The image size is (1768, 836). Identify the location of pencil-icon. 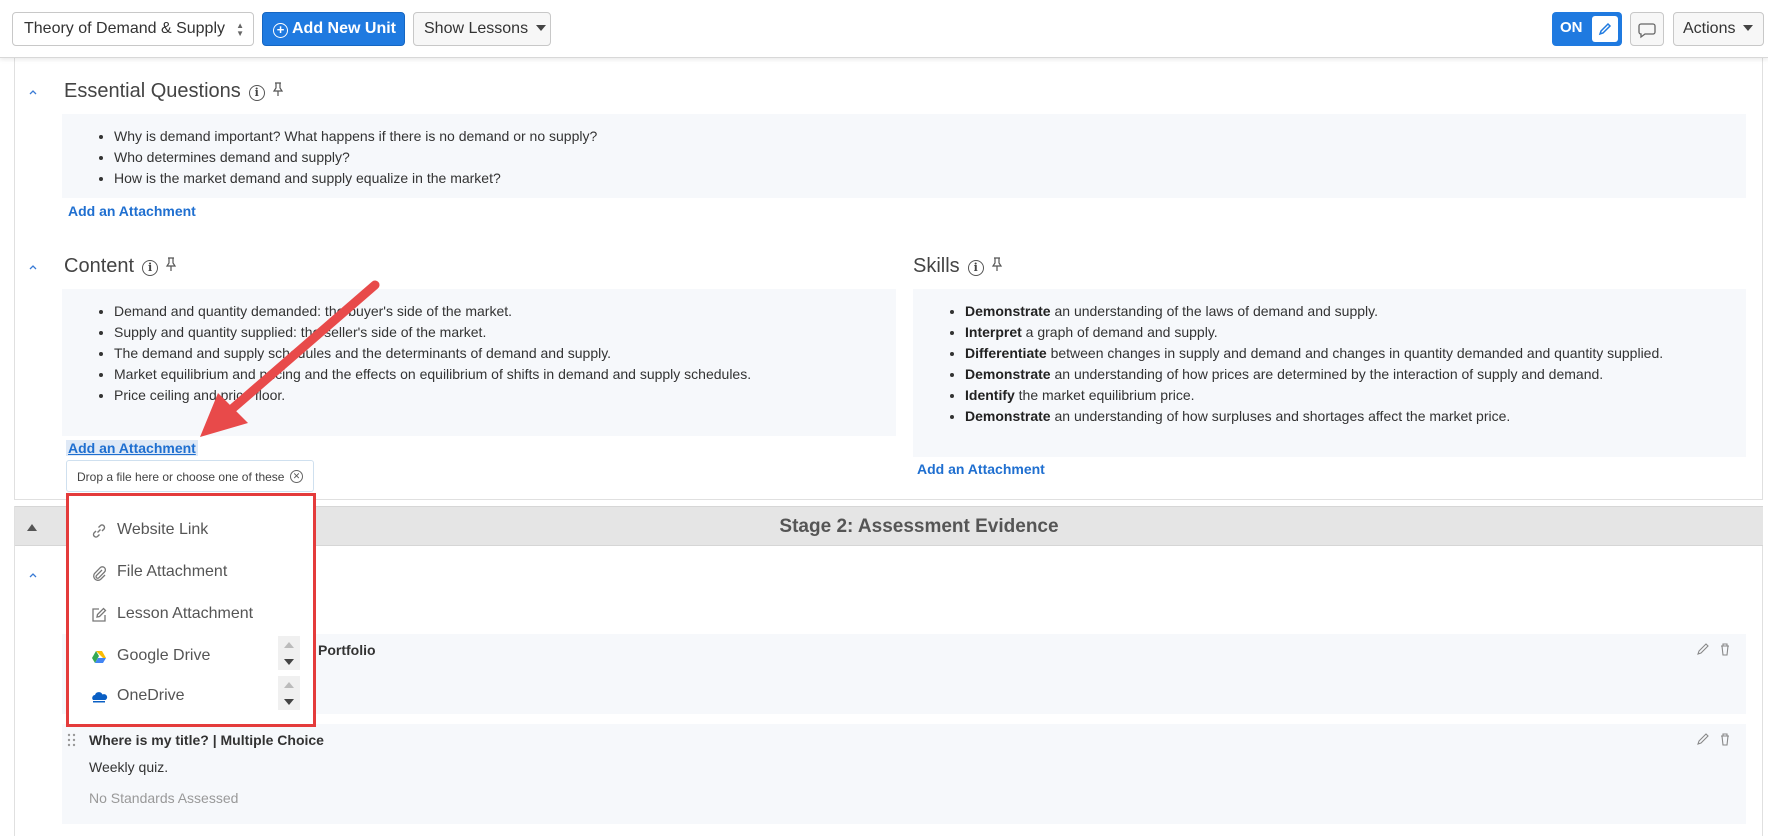
(1605, 29).